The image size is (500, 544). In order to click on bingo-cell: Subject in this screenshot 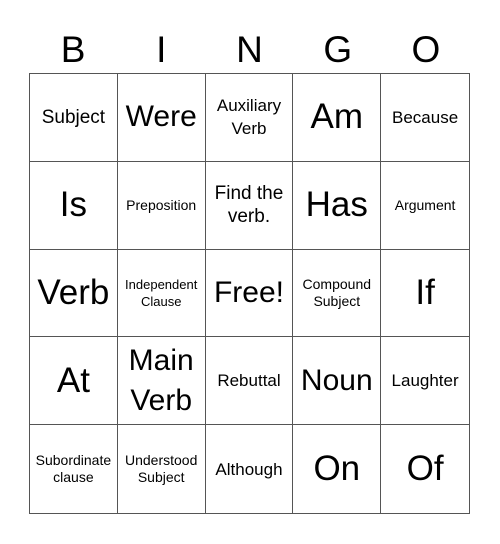, I will do `click(74, 118)`.